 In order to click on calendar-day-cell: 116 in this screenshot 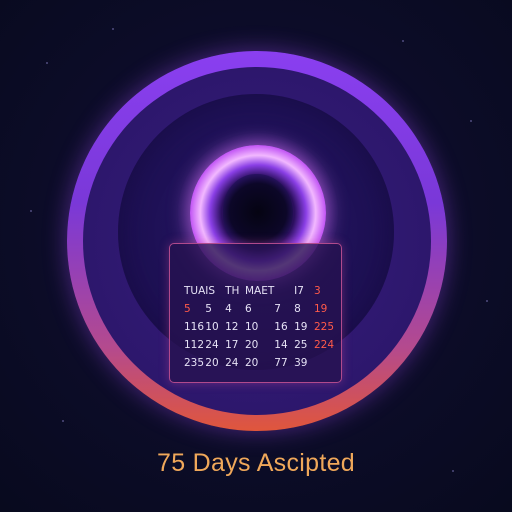, I will do `click(194, 327)`.